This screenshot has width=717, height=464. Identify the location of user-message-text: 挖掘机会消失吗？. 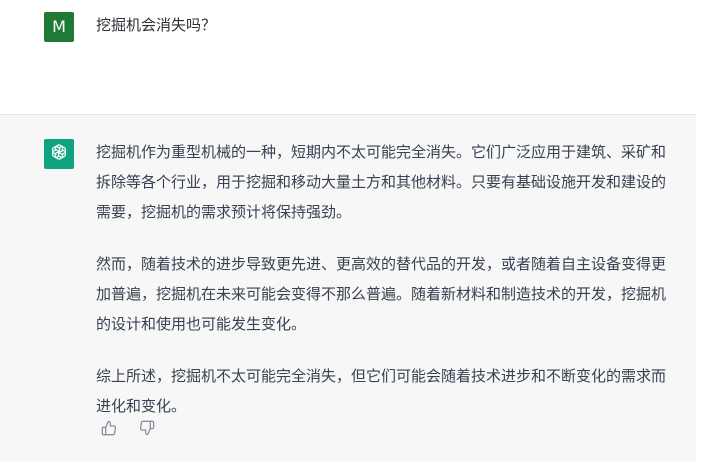
(156, 25).